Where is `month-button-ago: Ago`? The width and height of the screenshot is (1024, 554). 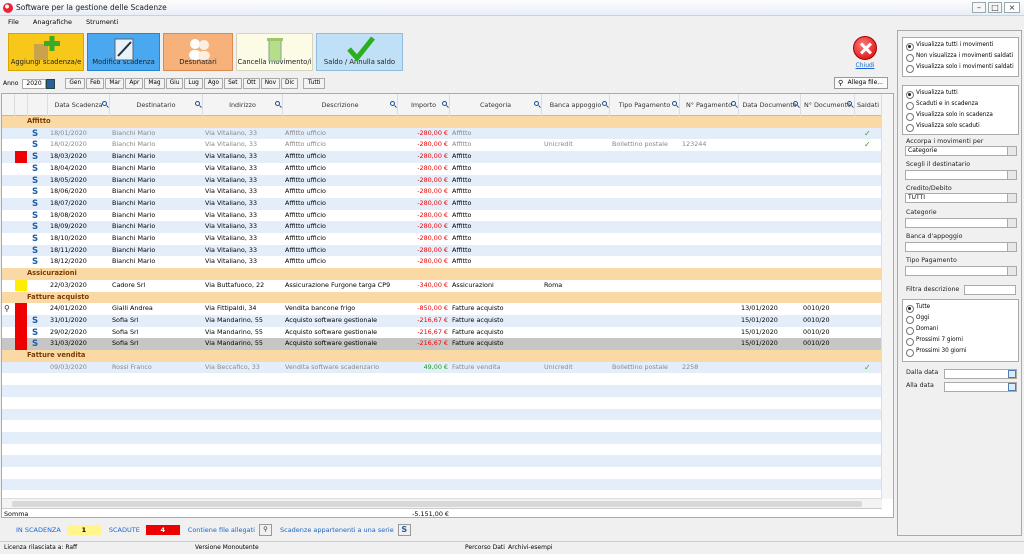 month-button-ago: Ago is located at coordinates (213, 83).